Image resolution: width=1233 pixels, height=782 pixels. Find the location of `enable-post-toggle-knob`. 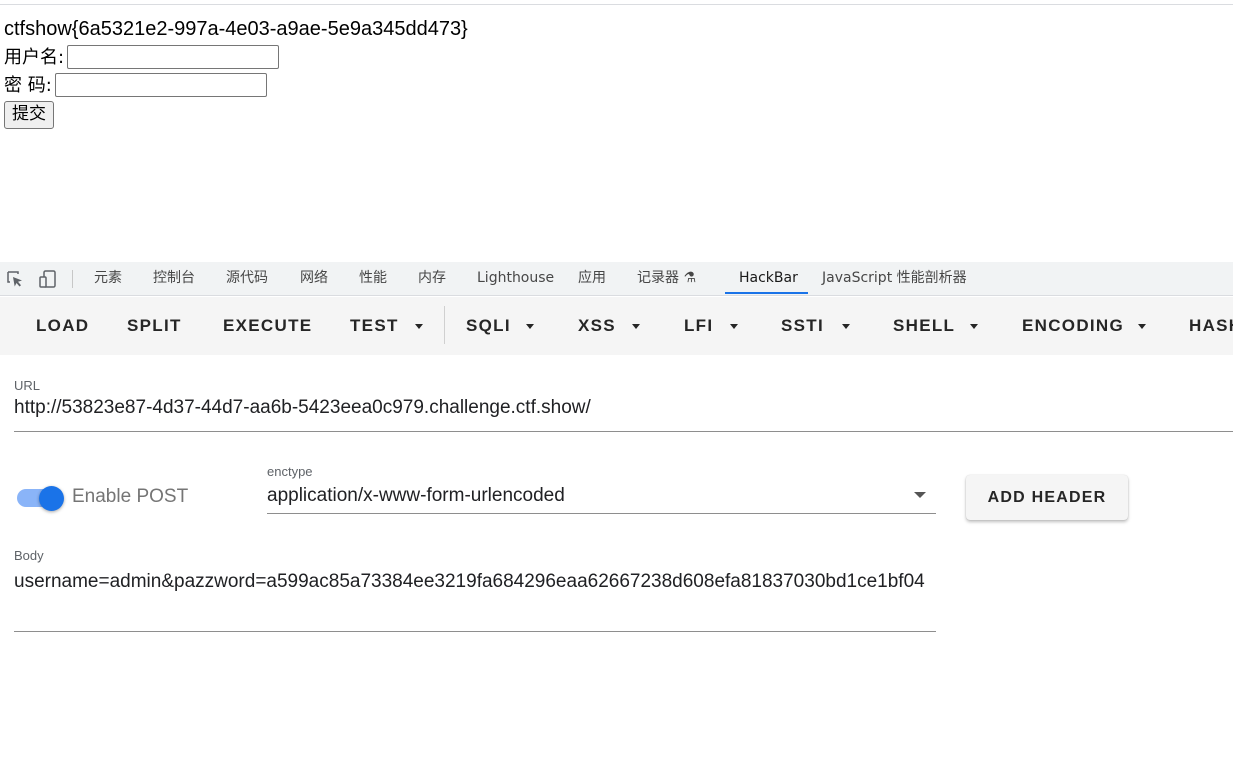

enable-post-toggle-knob is located at coordinates (51, 498).